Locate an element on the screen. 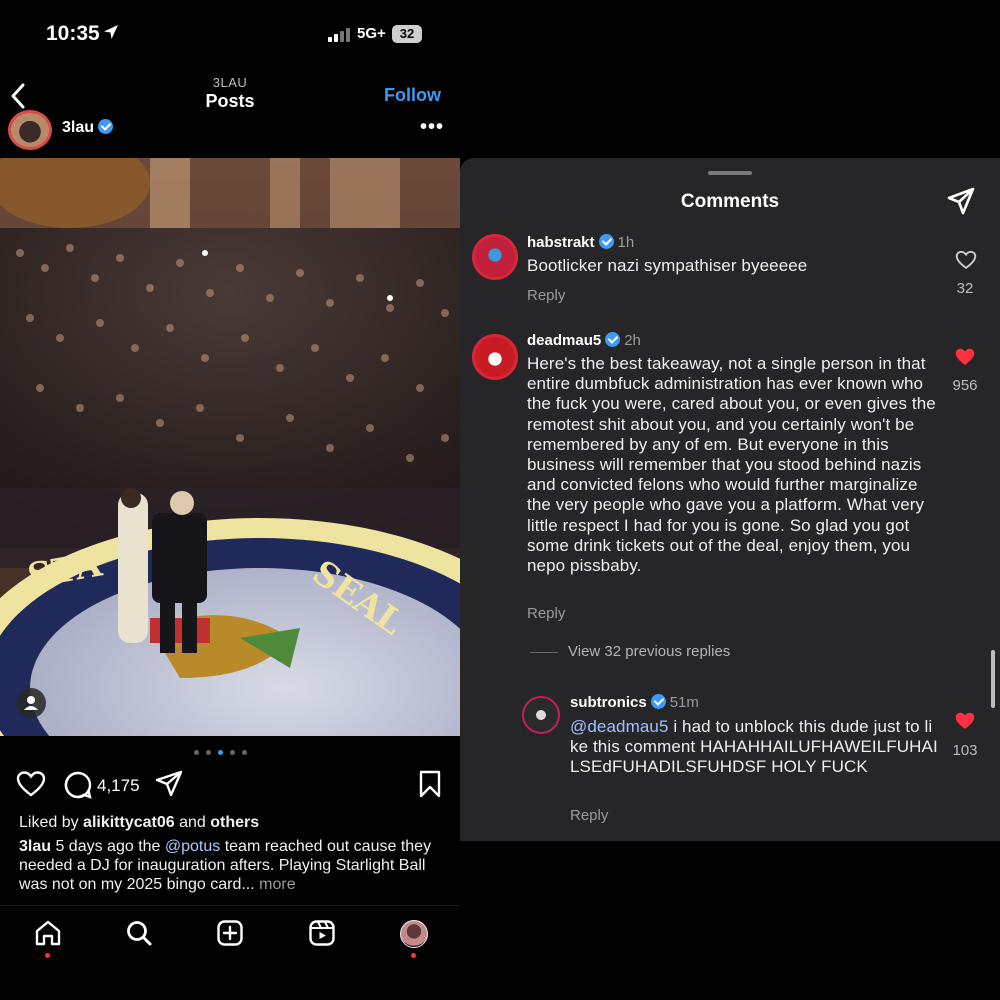 This screenshot has width=1000, height=1000. network-type: 5G+ is located at coordinates (371, 33).